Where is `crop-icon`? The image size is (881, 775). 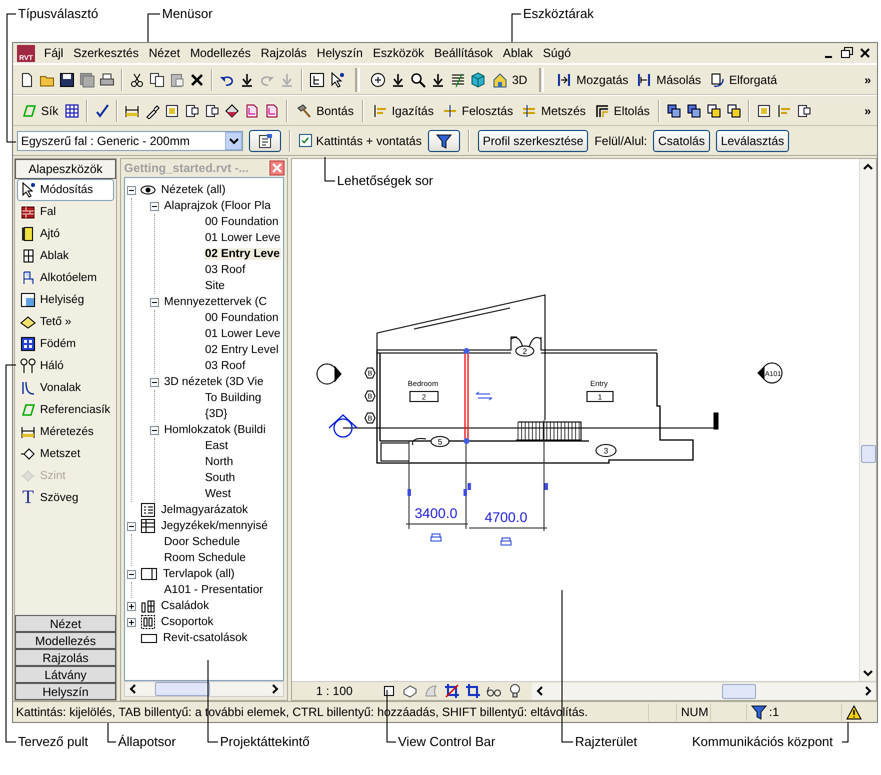 crop-icon is located at coordinates (452, 691).